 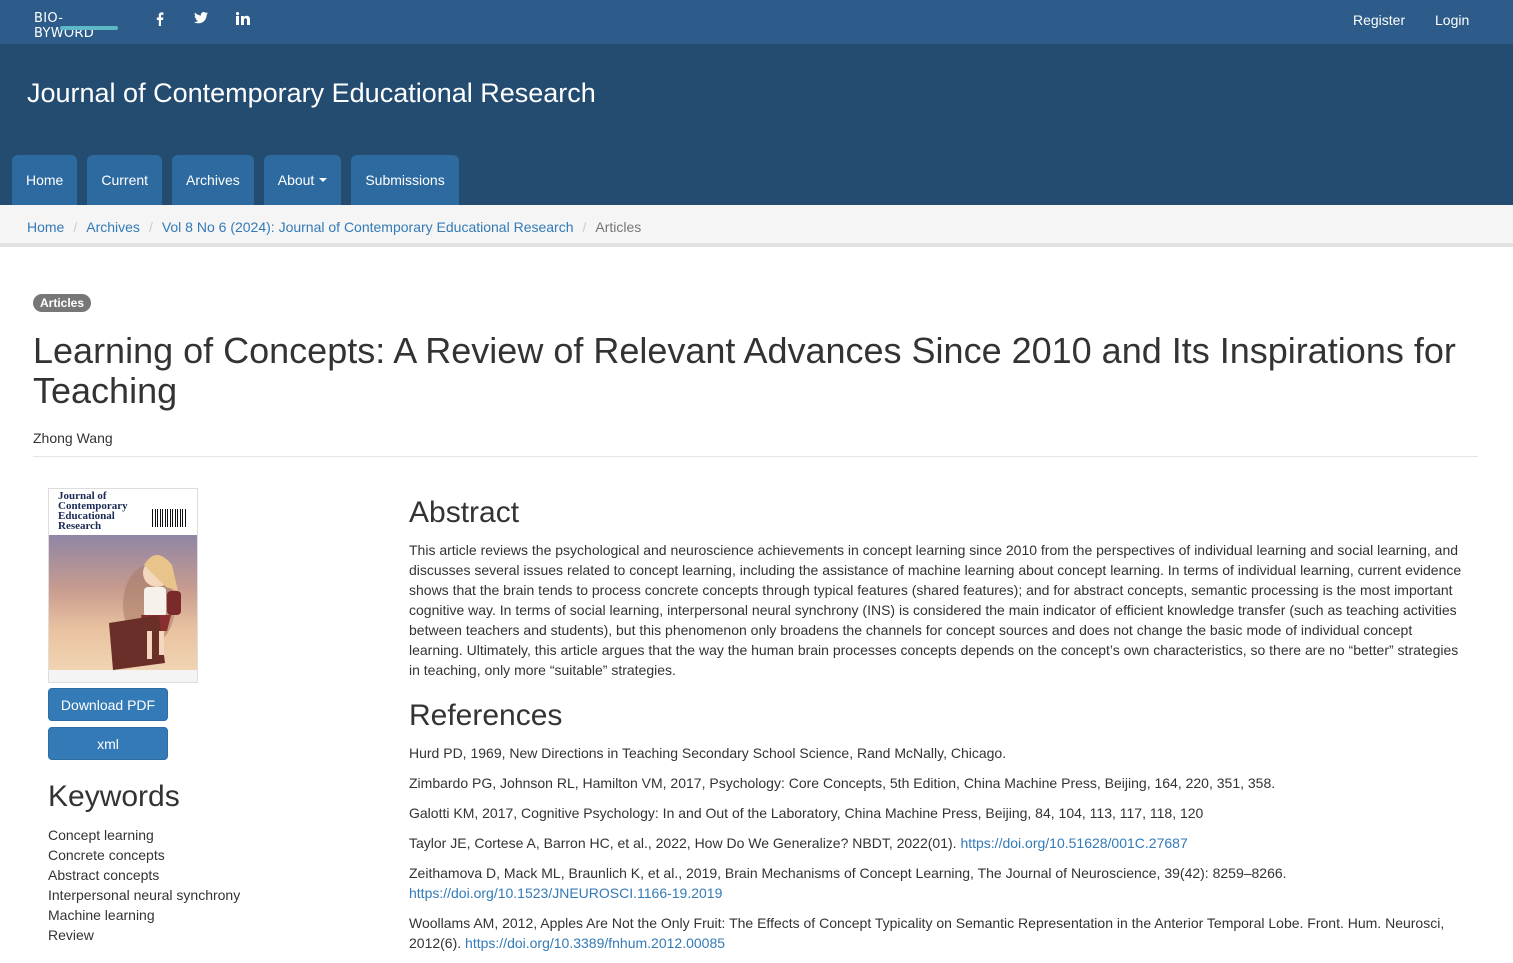 I want to click on download-pdf-button: Download PDF, so click(x=108, y=704).